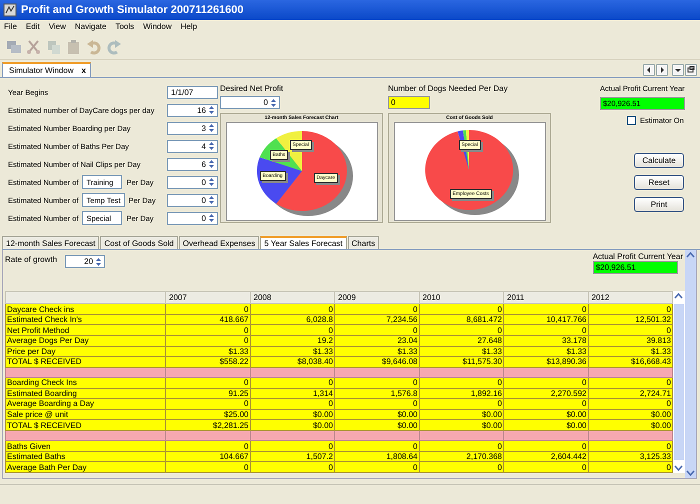 The image size is (700, 504). I want to click on menu-item: Window, so click(157, 27).